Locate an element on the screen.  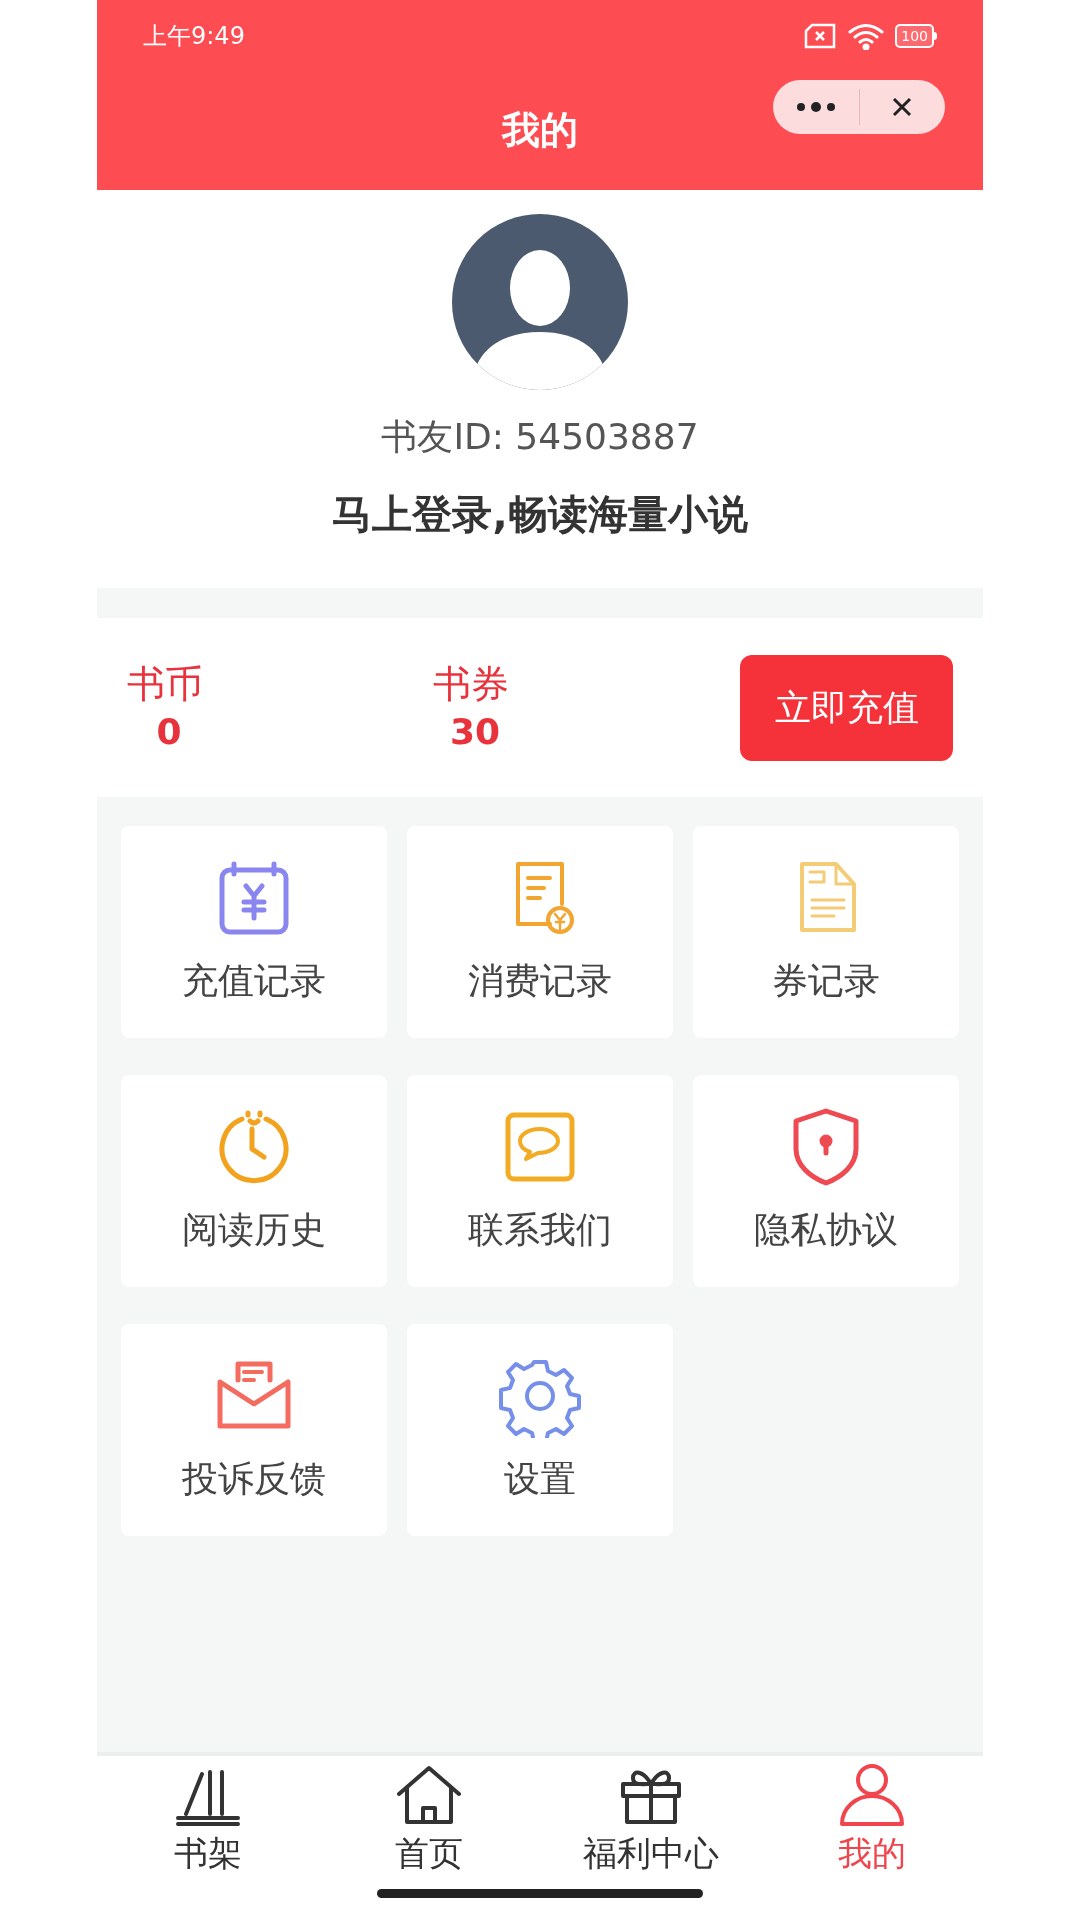
status-time: 上午9:49 is located at coordinates (194, 36).